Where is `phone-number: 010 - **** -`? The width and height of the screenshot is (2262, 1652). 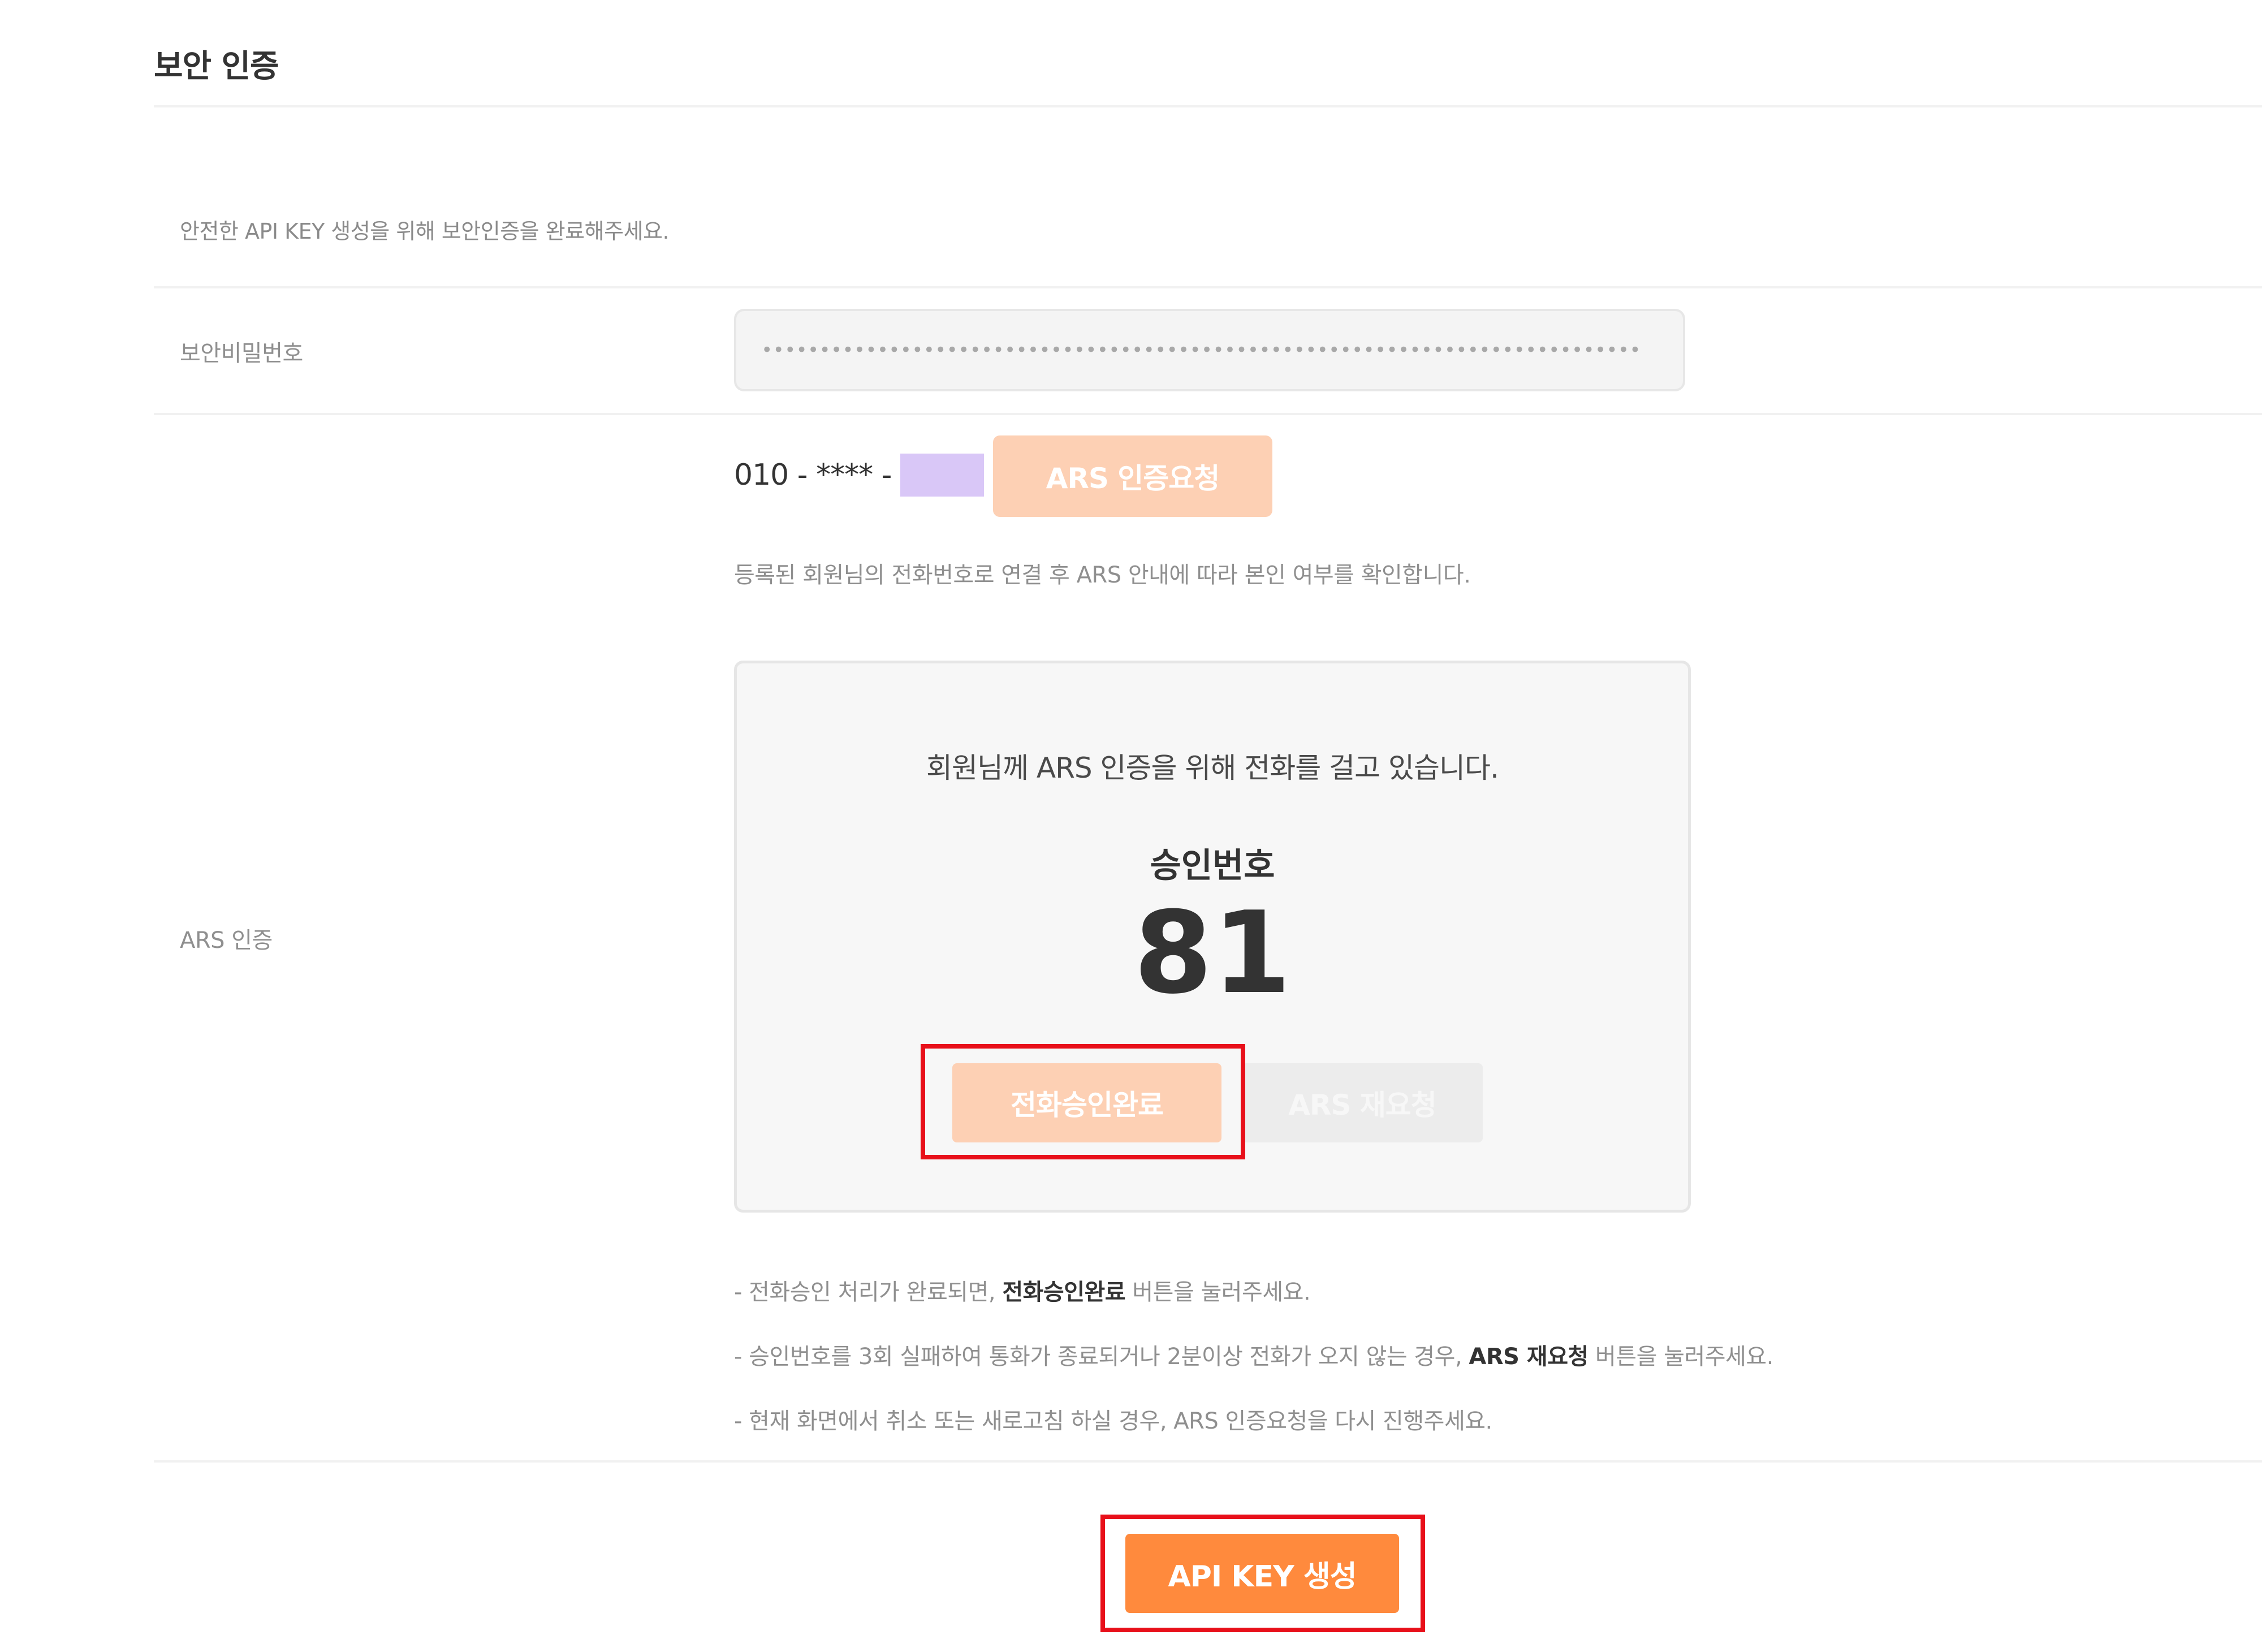 phone-number: 010 - **** - is located at coordinates (859, 475).